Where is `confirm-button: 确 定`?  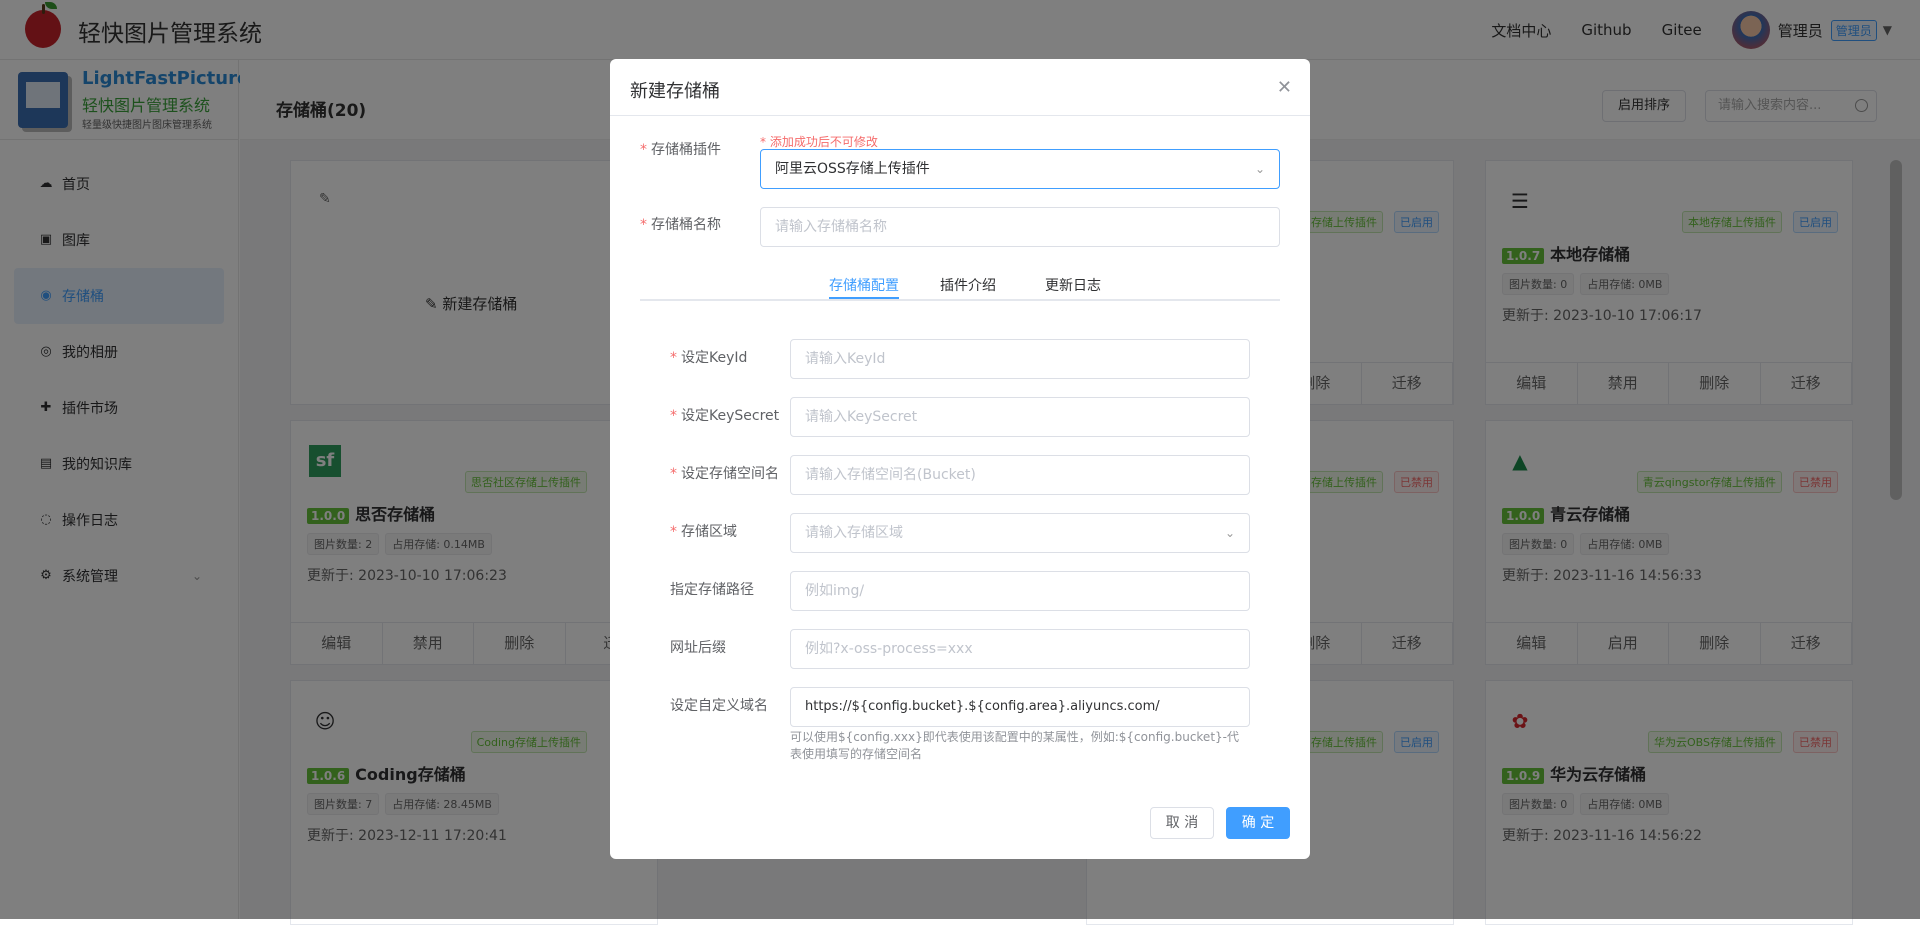 confirm-button: 确 定 is located at coordinates (1258, 823).